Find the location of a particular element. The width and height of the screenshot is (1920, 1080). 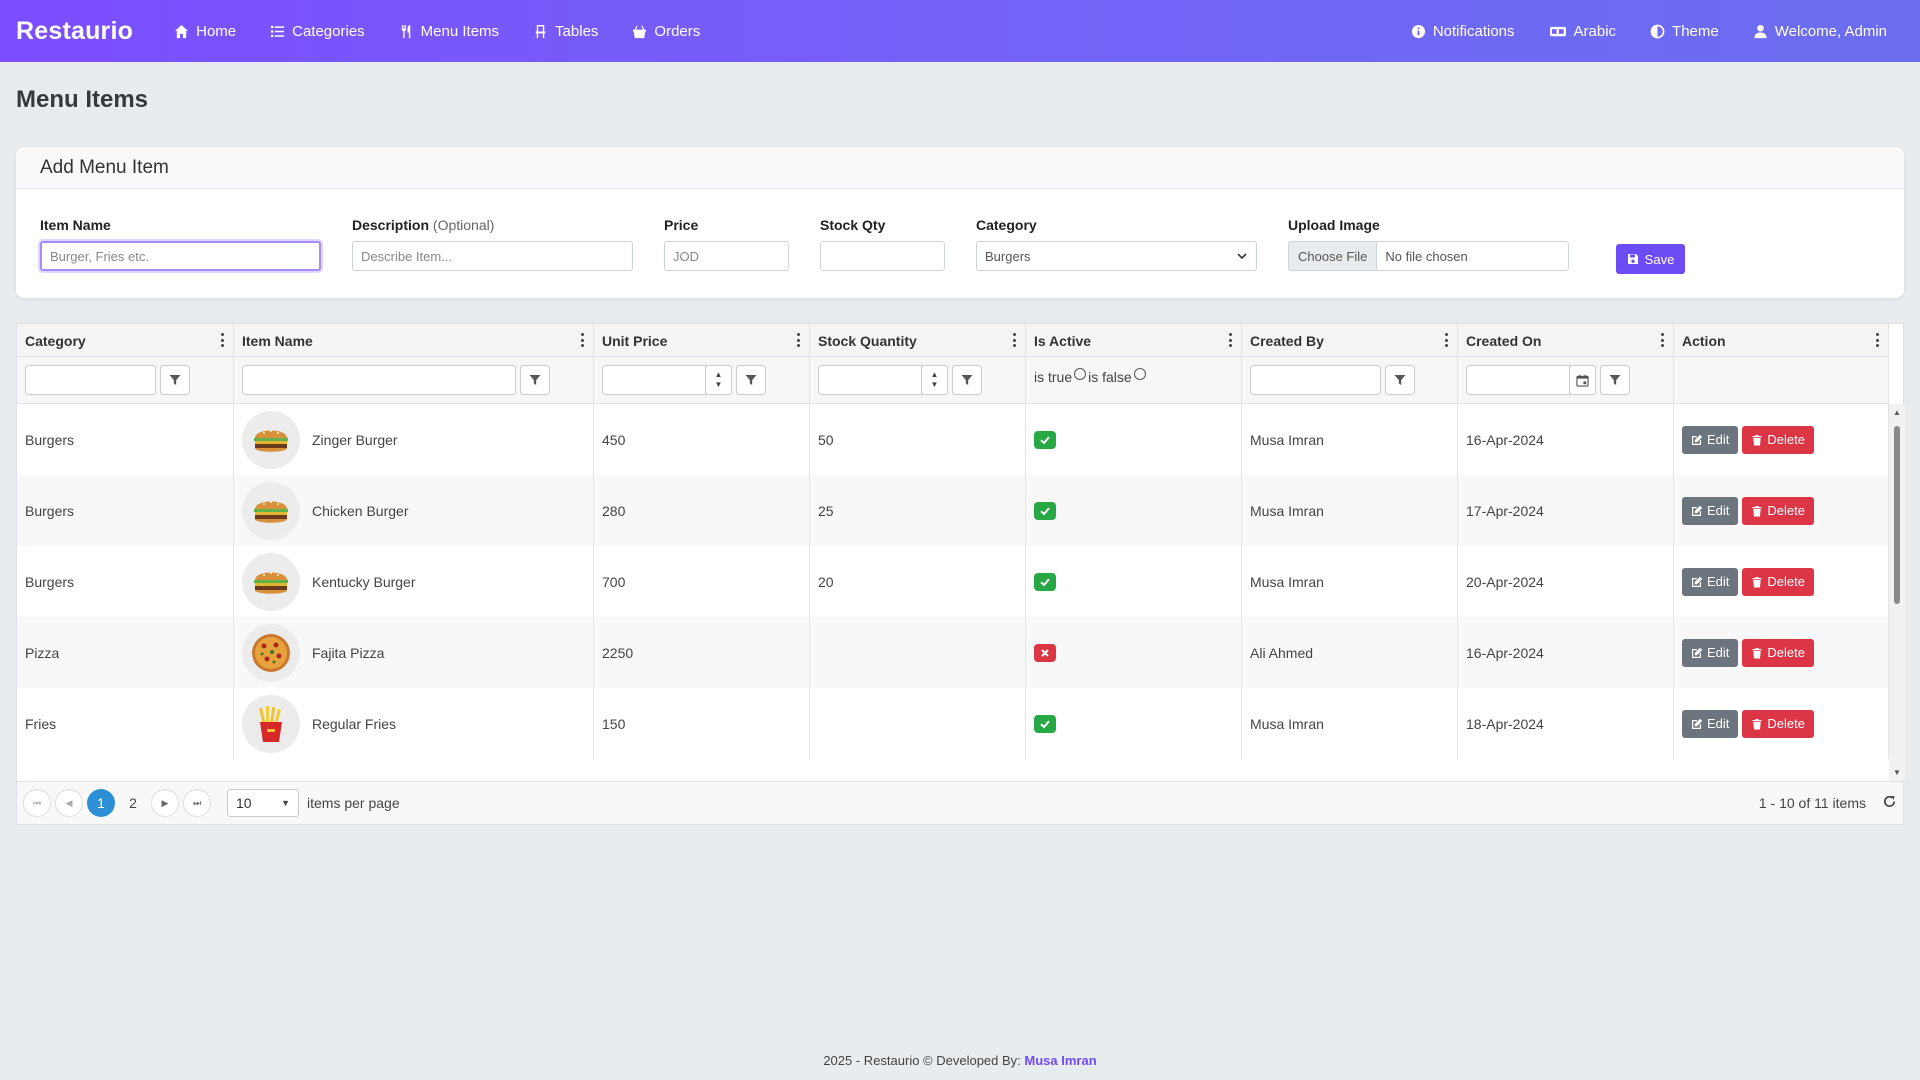

item-name-input is located at coordinates (180, 256).